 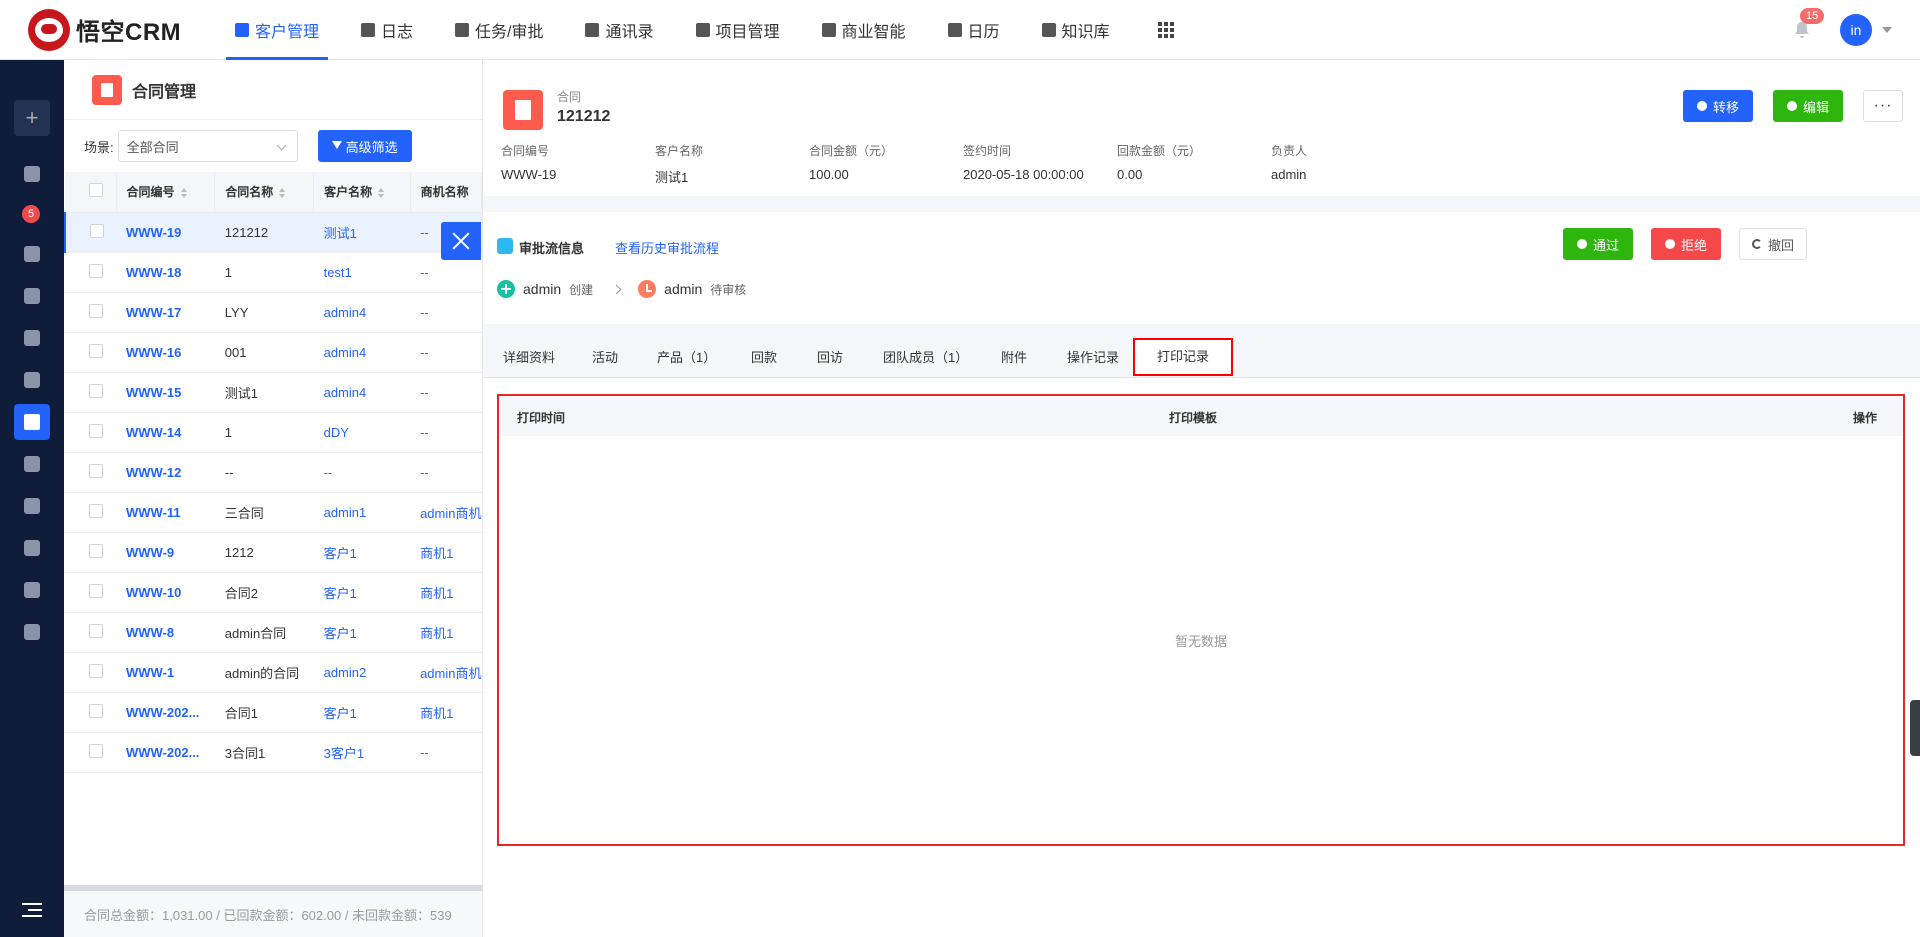 I want to click on customer-name-cell-text: admin1, so click(x=345, y=512).